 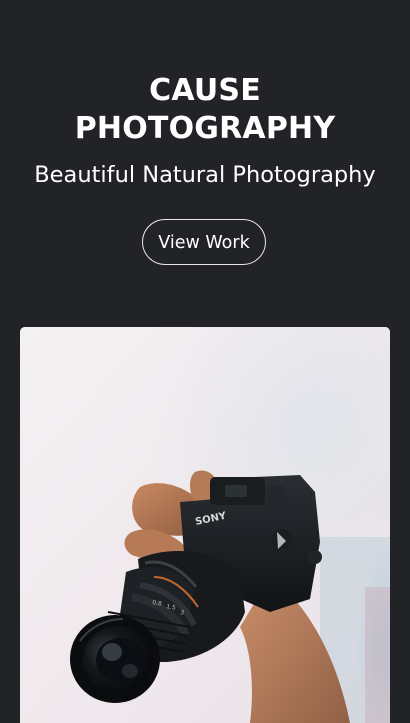 What do you see at coordinates (205, 110) in the screenshot?
I see `page-title: CAUSE PHOTOGRAPHY` at bounding box center [205, 110].